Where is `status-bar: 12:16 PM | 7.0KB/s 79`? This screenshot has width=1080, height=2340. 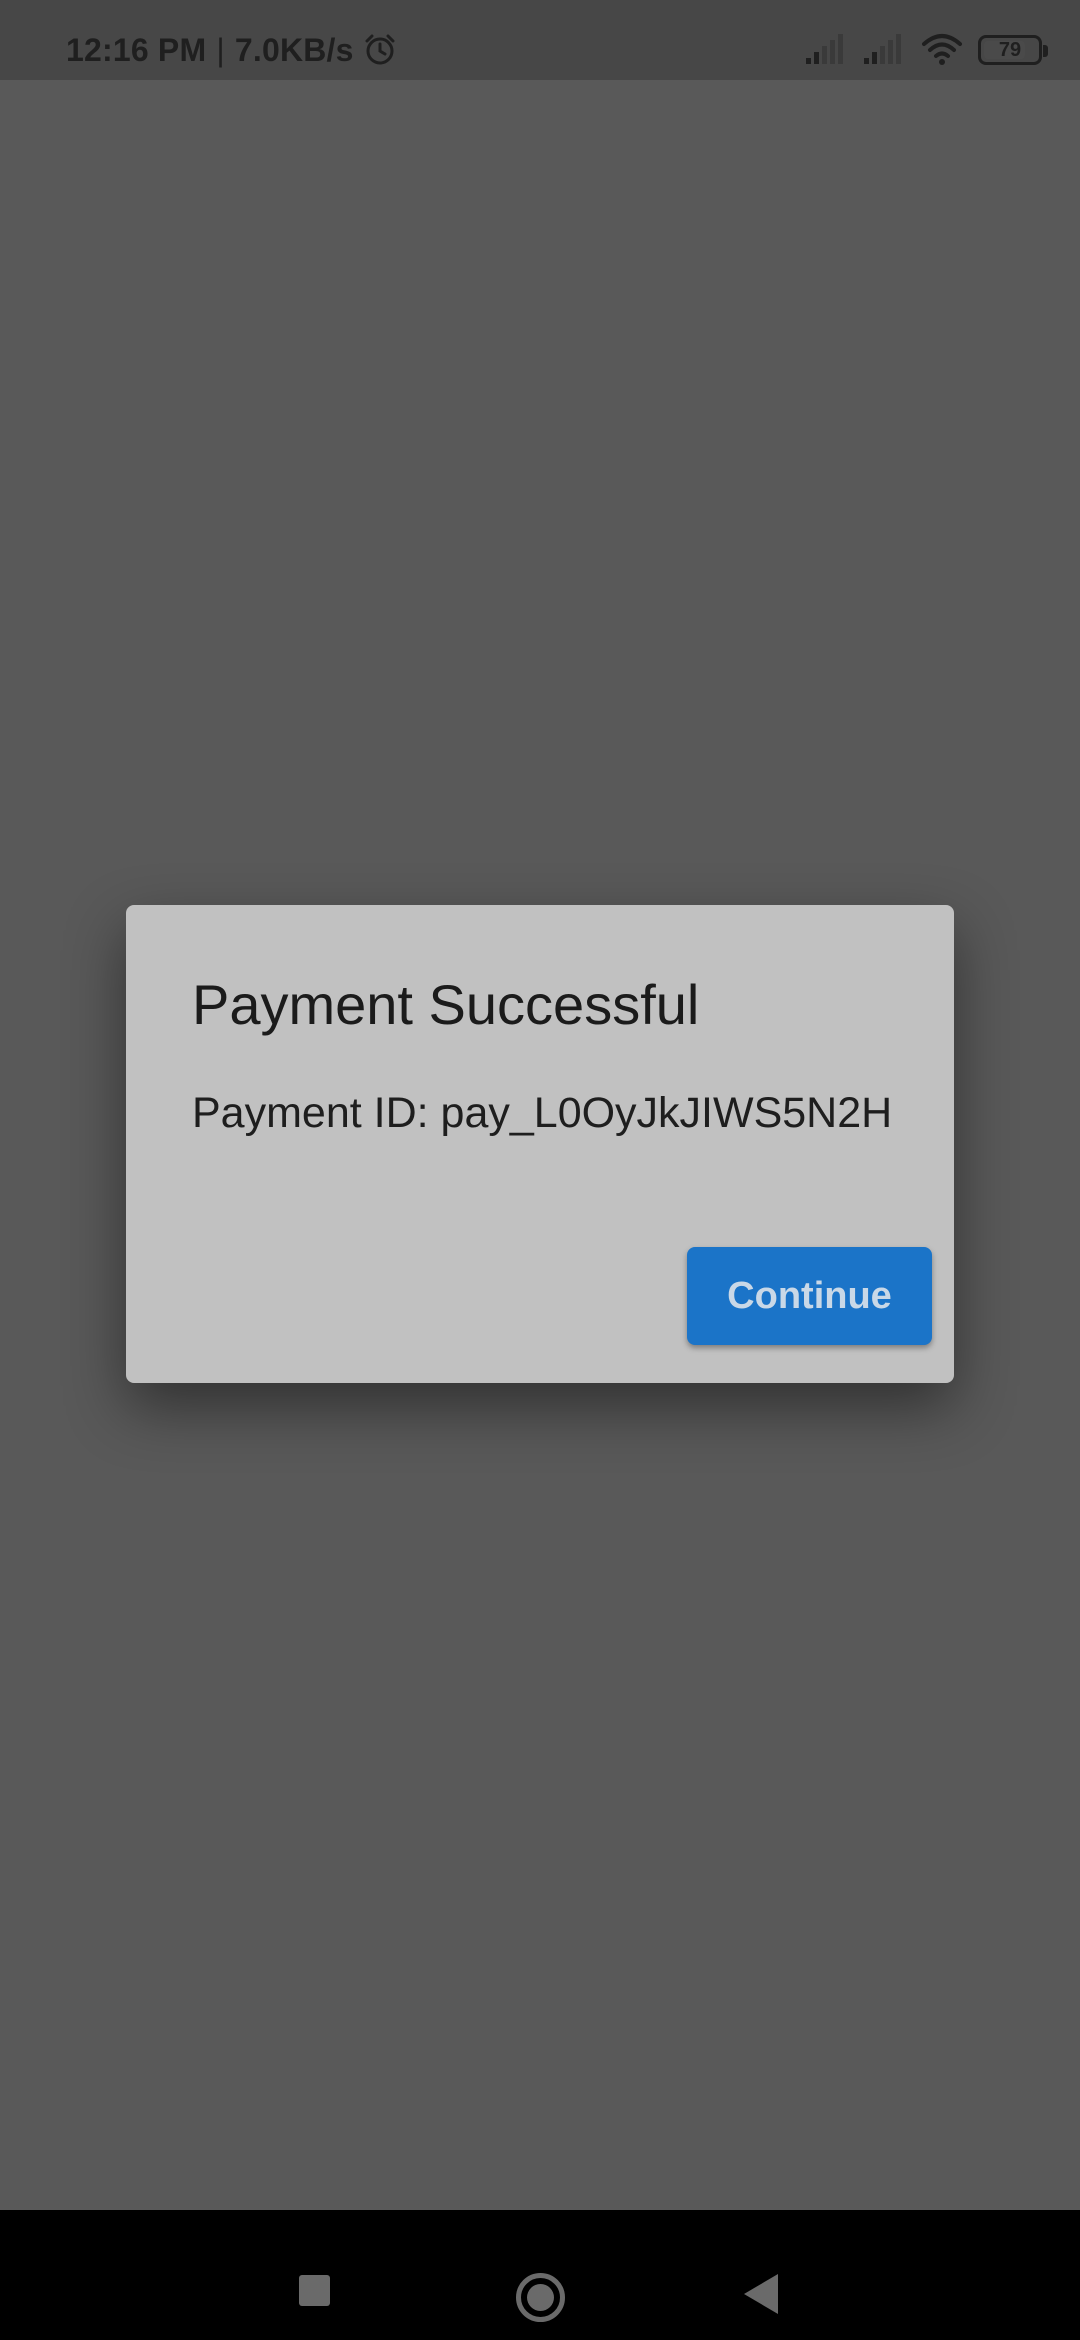
status-bar: 12:16 PM | 7.0KB/s 79 is located at coordinates (540, 40).